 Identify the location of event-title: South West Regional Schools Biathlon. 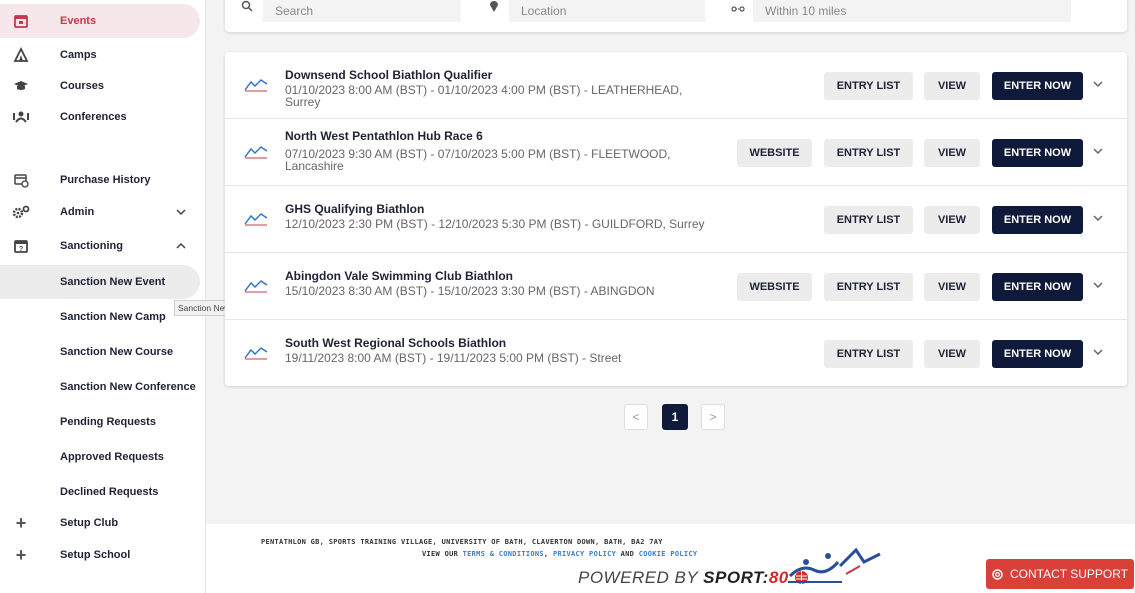
(395, 343).